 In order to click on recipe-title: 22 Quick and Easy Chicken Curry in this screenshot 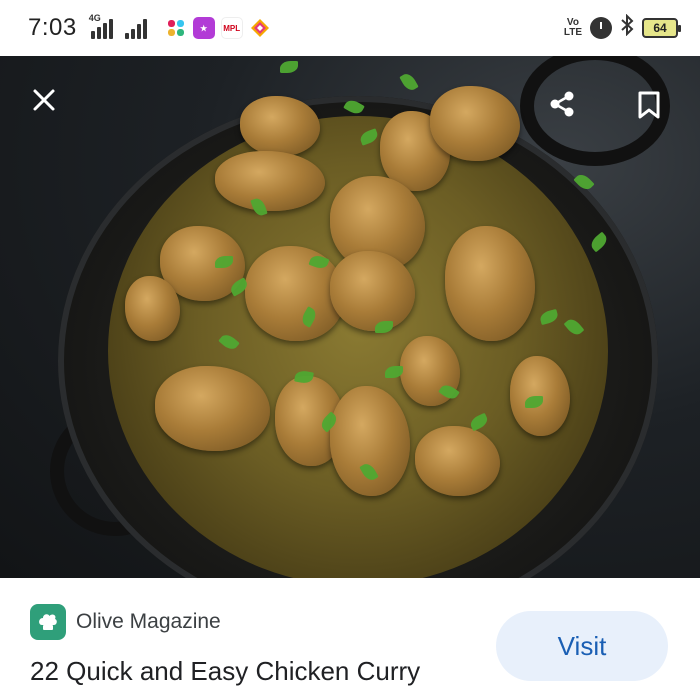, I will do `click(225, 671)`.